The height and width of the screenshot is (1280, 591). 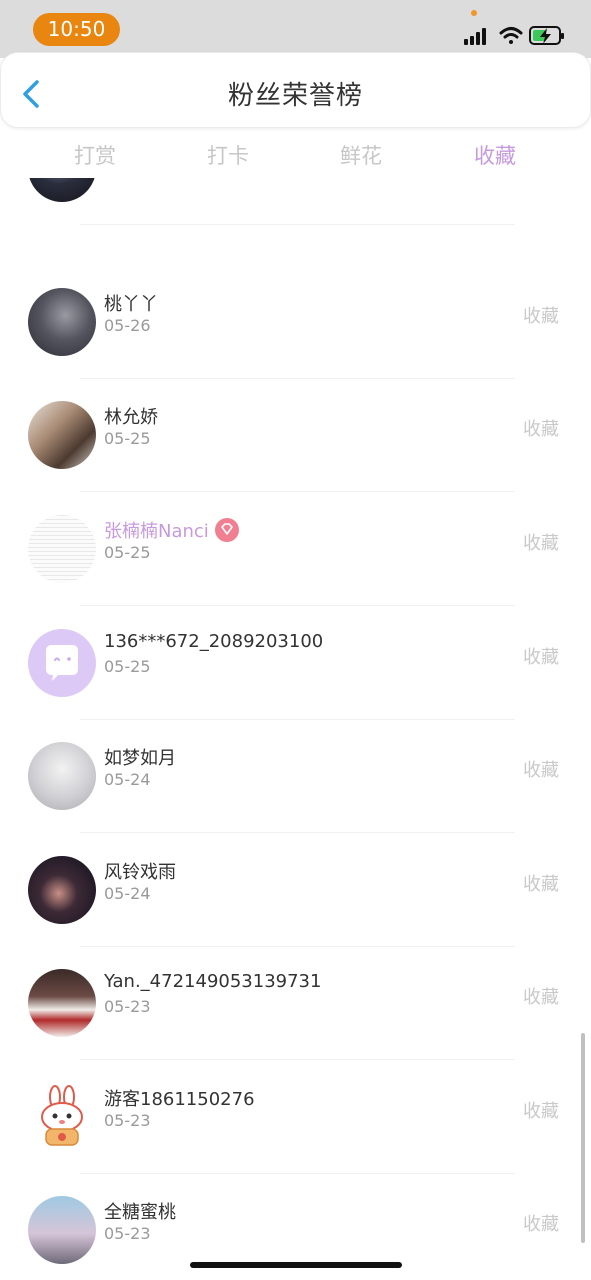 What do you see at coordinates (295, 663) in the screenshot?
I see `list-item: 136***672_2089203100 05-25 收藏` at bounding box center [295, 663].